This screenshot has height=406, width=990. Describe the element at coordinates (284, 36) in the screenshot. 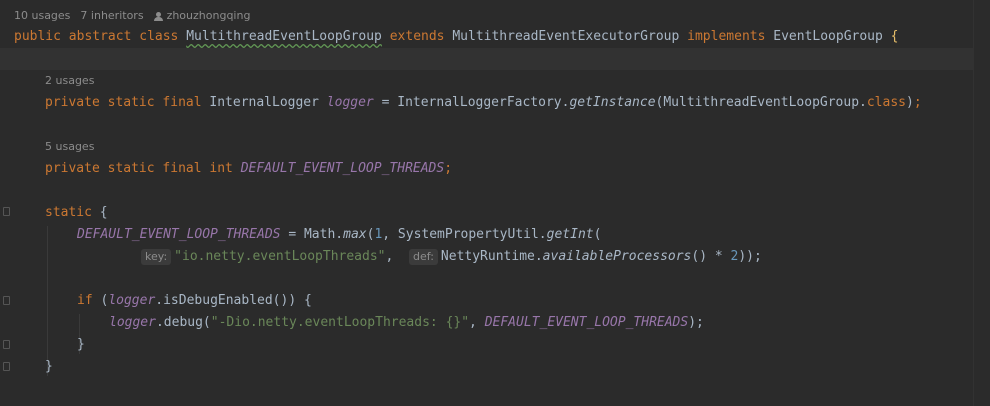

I see `class-name: MultithreadEventLoopGroup` at that location.